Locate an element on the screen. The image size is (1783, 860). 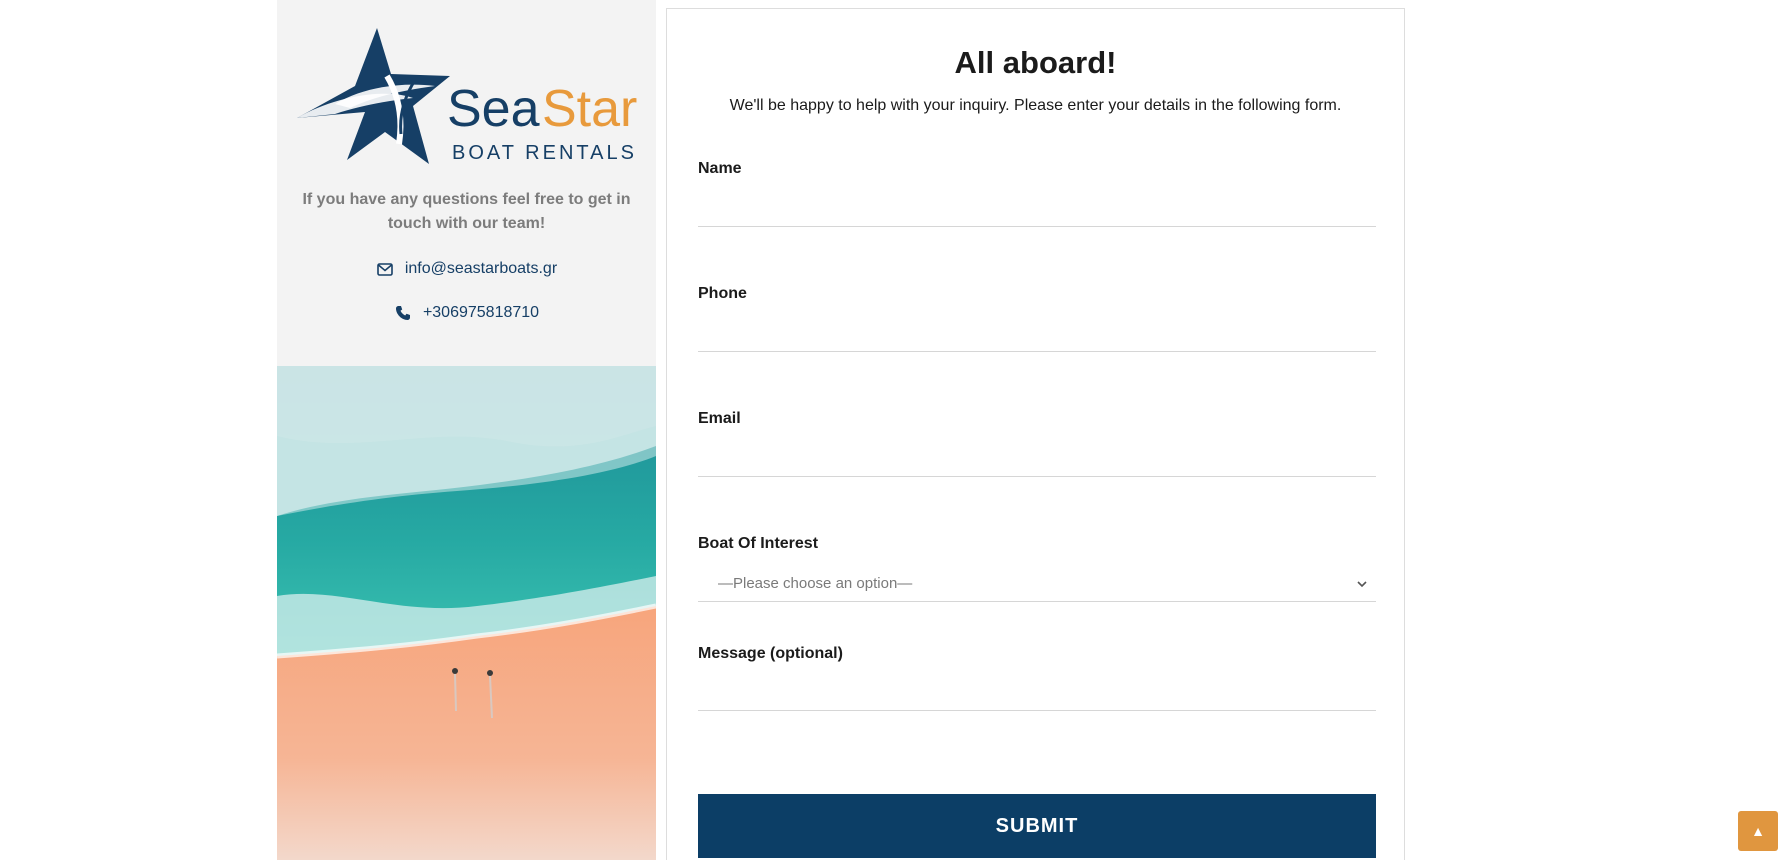
name-label: Name is located at coordinates (720, 168).